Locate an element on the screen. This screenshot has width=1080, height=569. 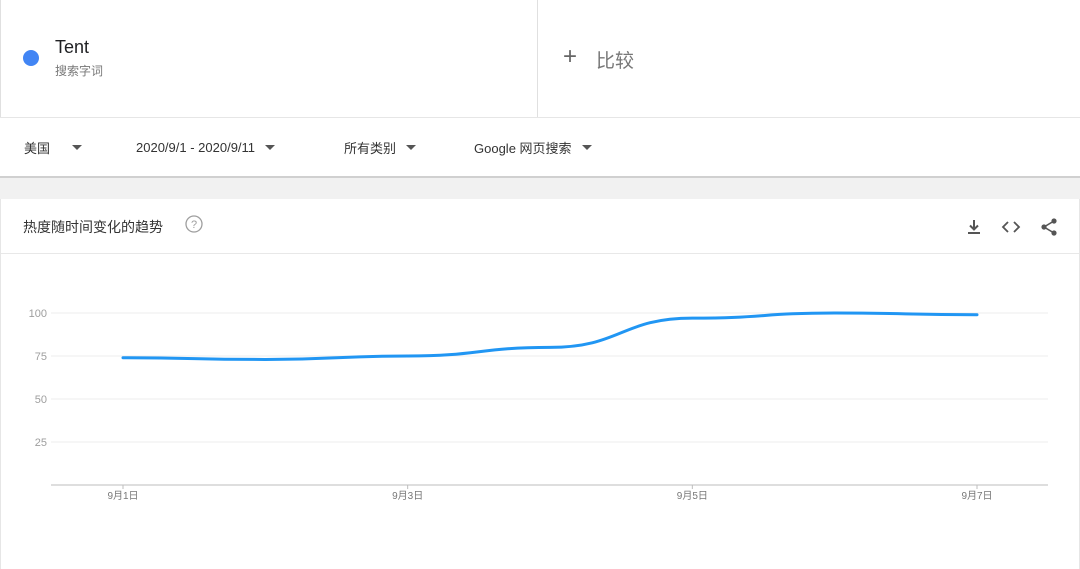
add-icon: + is located at coordinates (570, 57).